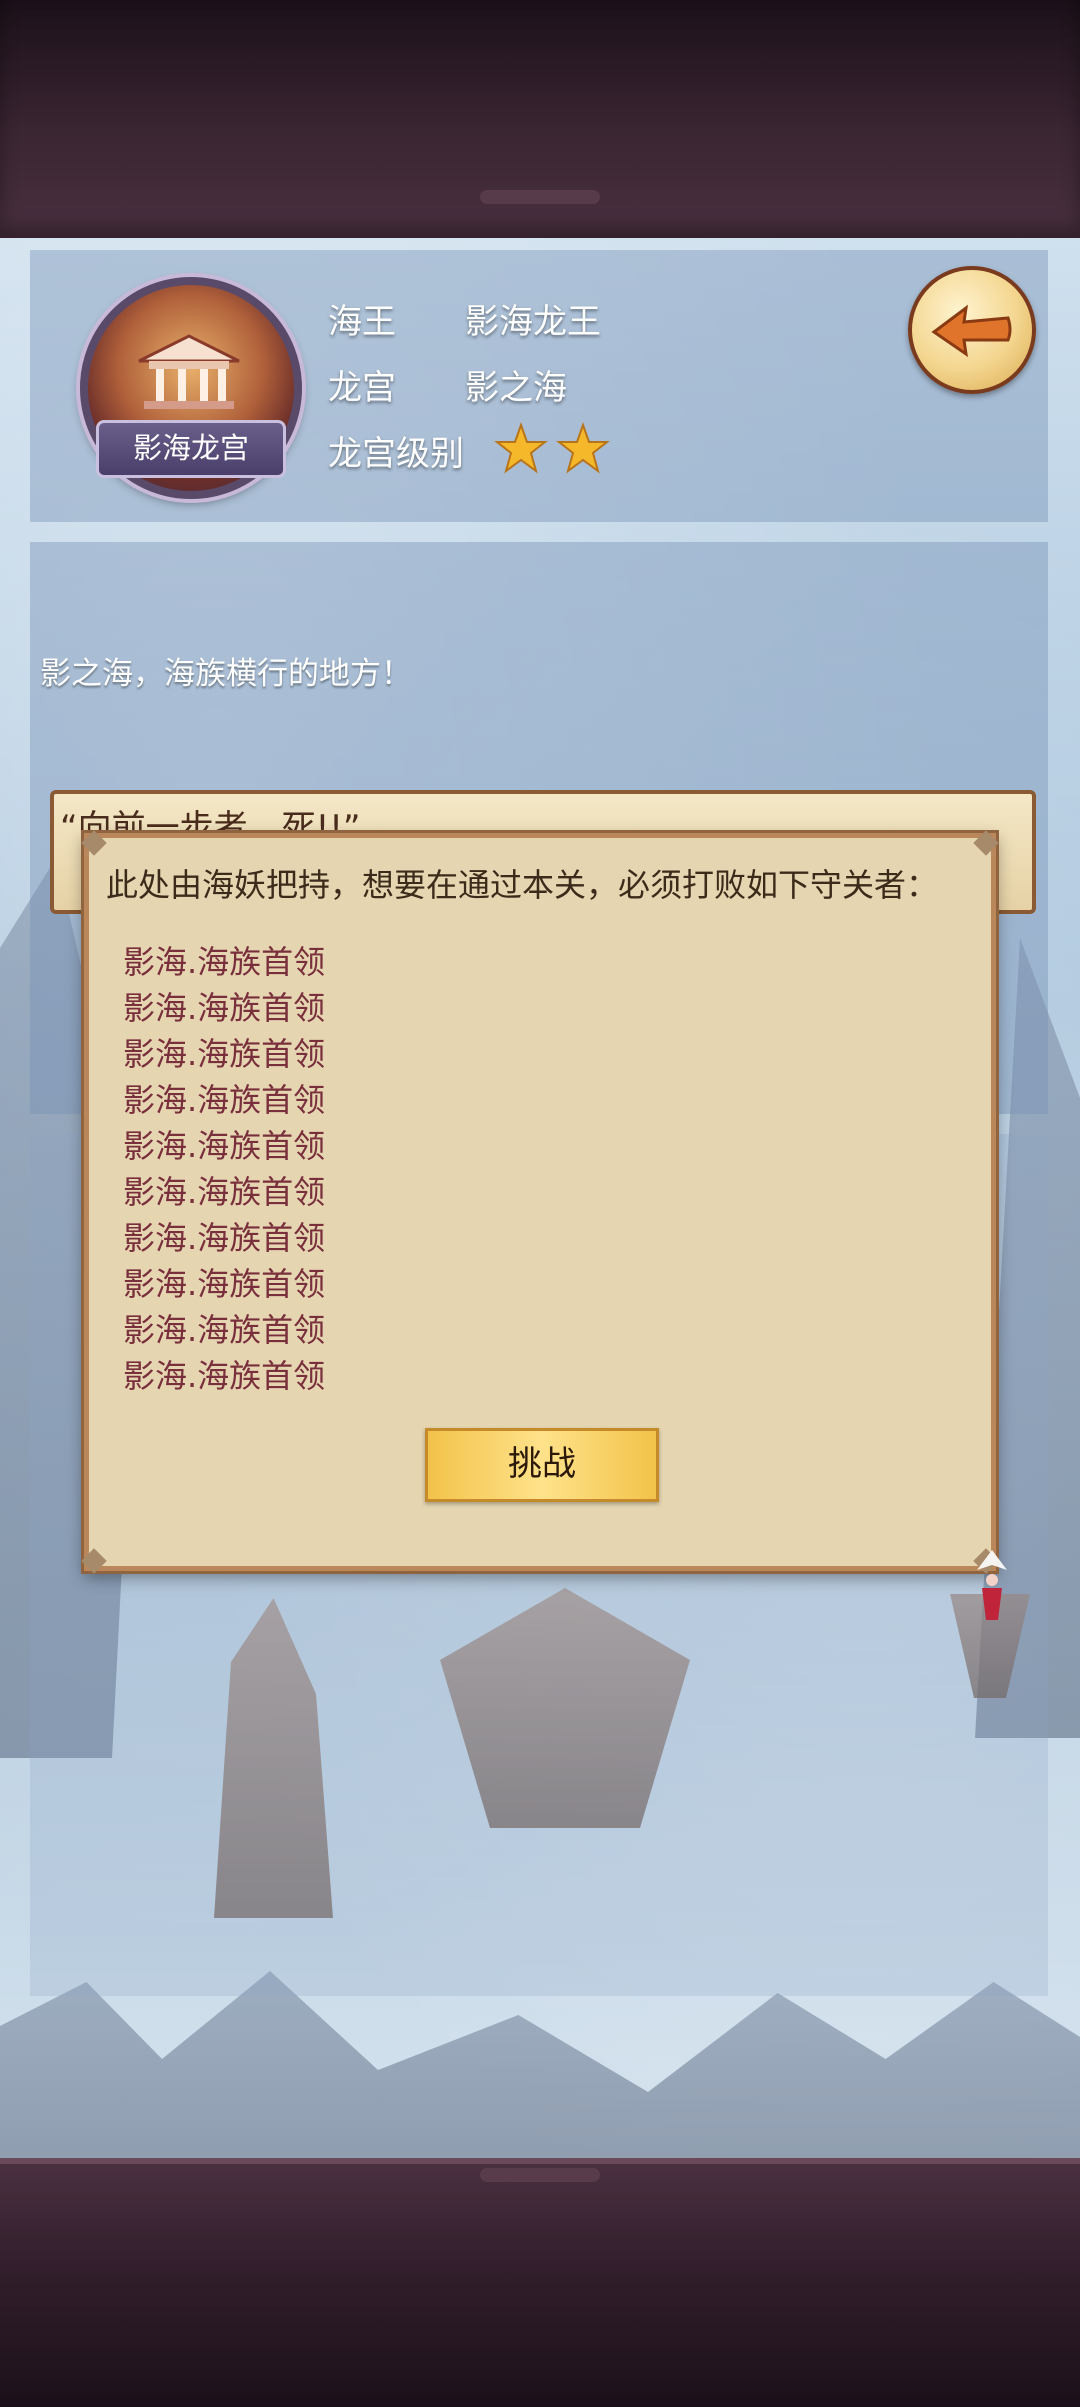 This screenshot has width=1080, height=2407. What do you see at coordinates (362, 322) in the screenshot?
I see `sea-king-label: 海王` at bounding box center [362, 322].